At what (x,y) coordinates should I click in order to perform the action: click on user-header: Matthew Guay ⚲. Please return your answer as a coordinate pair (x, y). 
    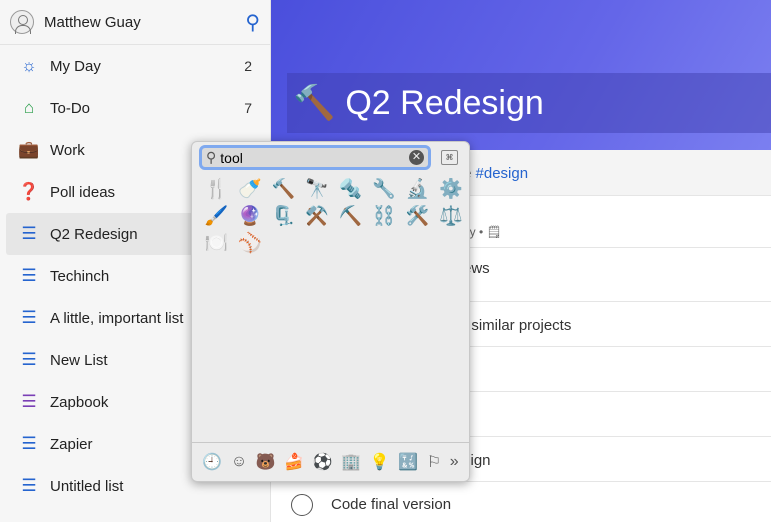
    Looking at the image, I should click on (135, 22).